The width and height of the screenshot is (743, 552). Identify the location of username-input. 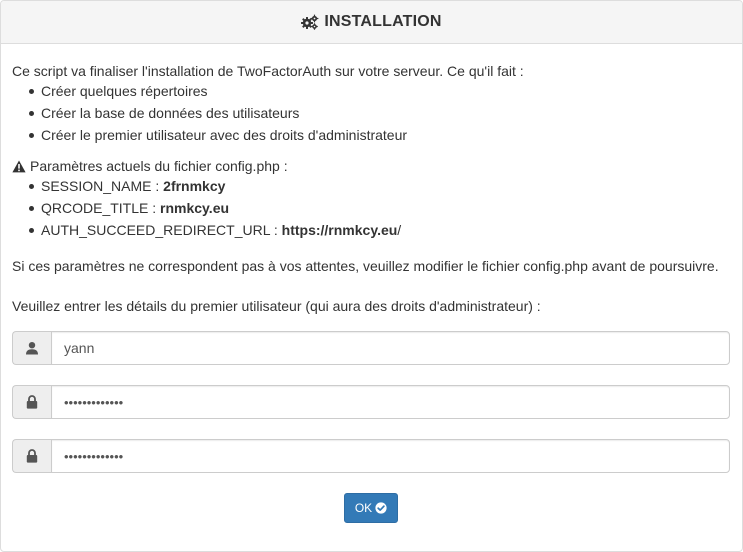
(390, 348).